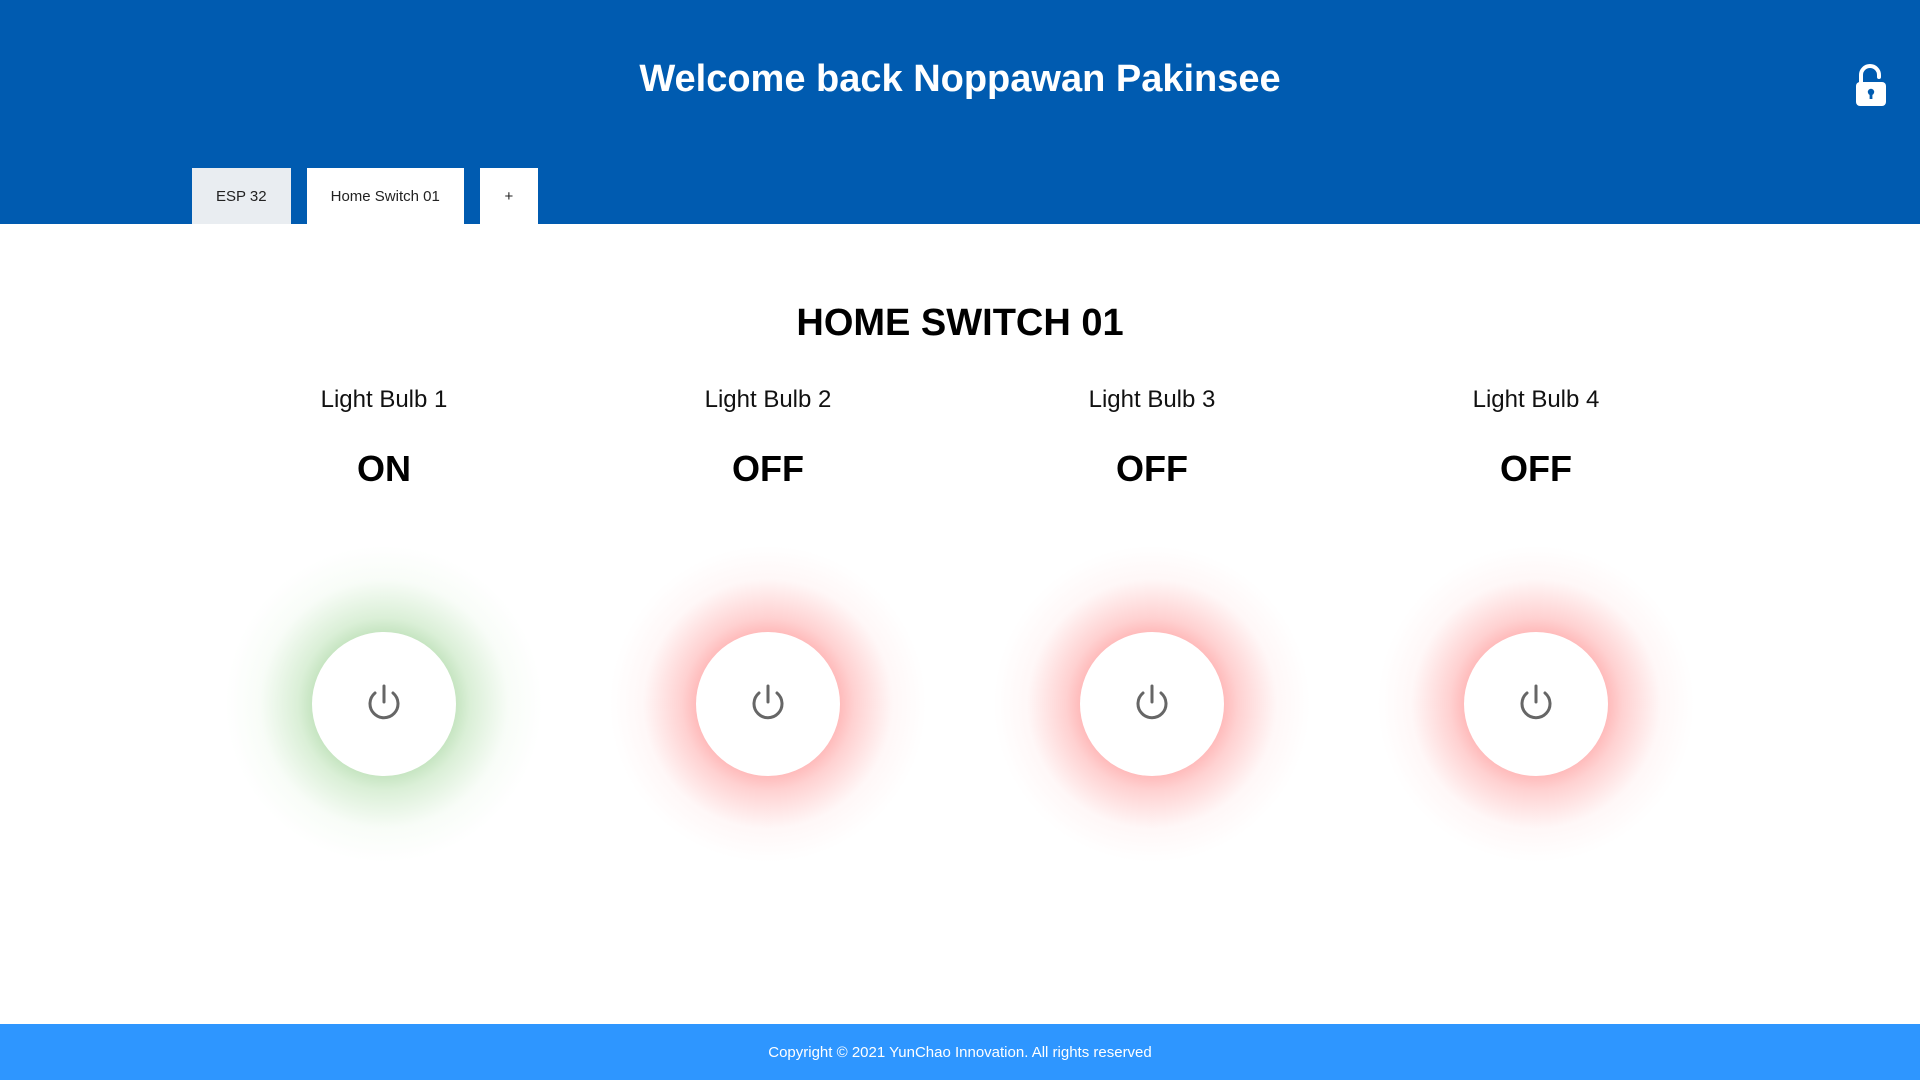  I want to click on switch-label: Light Bulb 2, so click(768, 399).